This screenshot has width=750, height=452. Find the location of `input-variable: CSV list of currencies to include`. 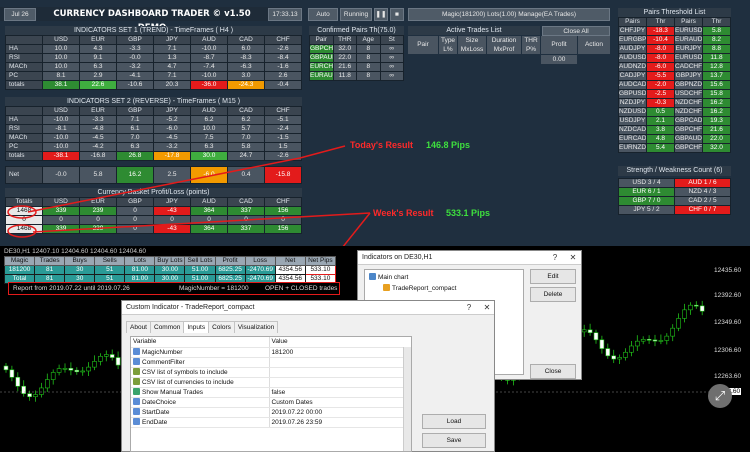

input-variable: CSV list of currencies to include is located at coordinates (200, 382).